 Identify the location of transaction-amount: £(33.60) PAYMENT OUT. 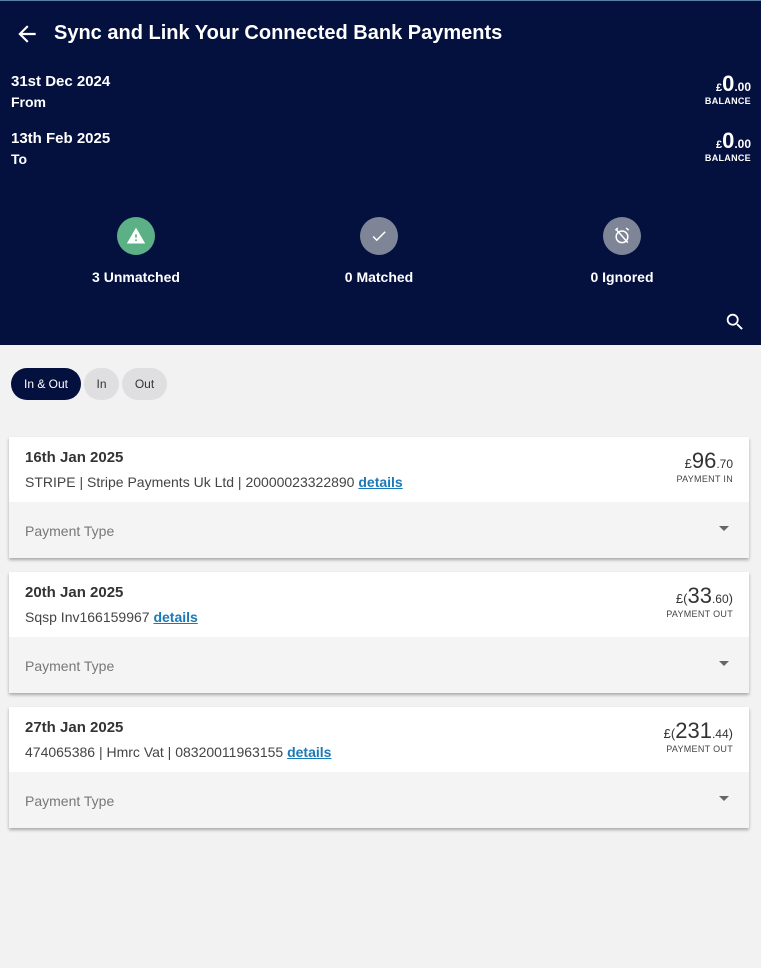
(699, 601).